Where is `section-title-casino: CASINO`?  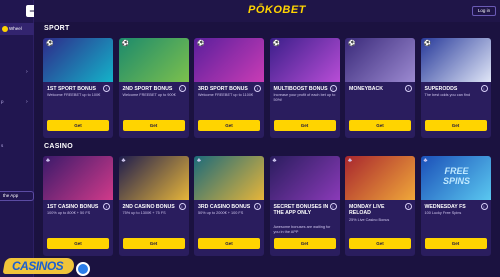
section-title-casino: CASINO is located at coordinates (59, 146).